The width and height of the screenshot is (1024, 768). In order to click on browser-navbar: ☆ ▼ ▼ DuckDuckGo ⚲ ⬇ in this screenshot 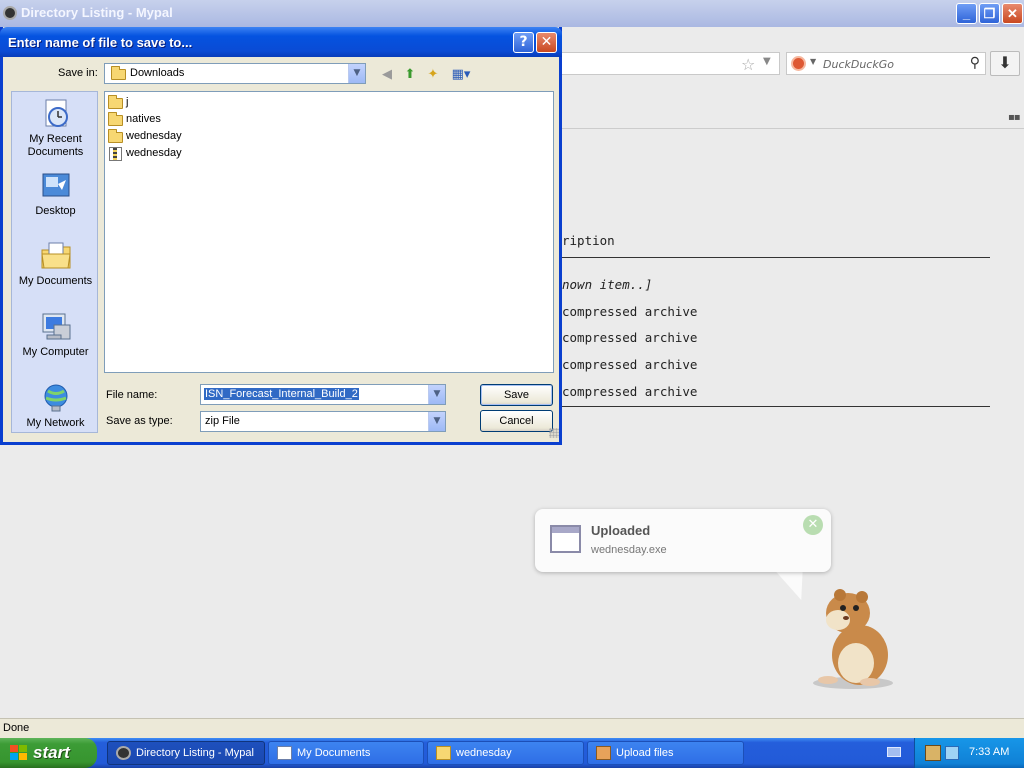, I will do `click(792, 64)`.